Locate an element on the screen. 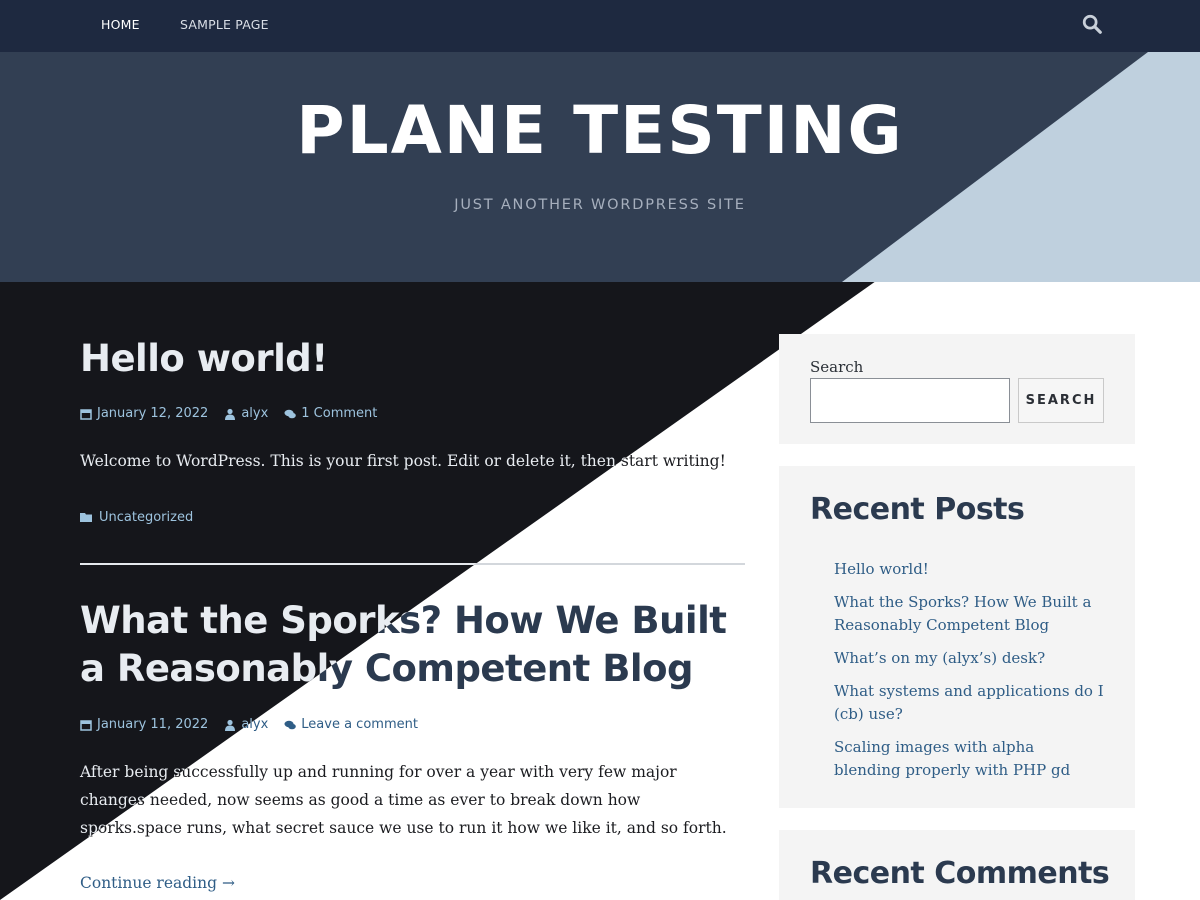 Image resolution: width=1200 pixels, height=900 pixels. post-comments-1: 1 Comment is located at coordinates (330, 413).